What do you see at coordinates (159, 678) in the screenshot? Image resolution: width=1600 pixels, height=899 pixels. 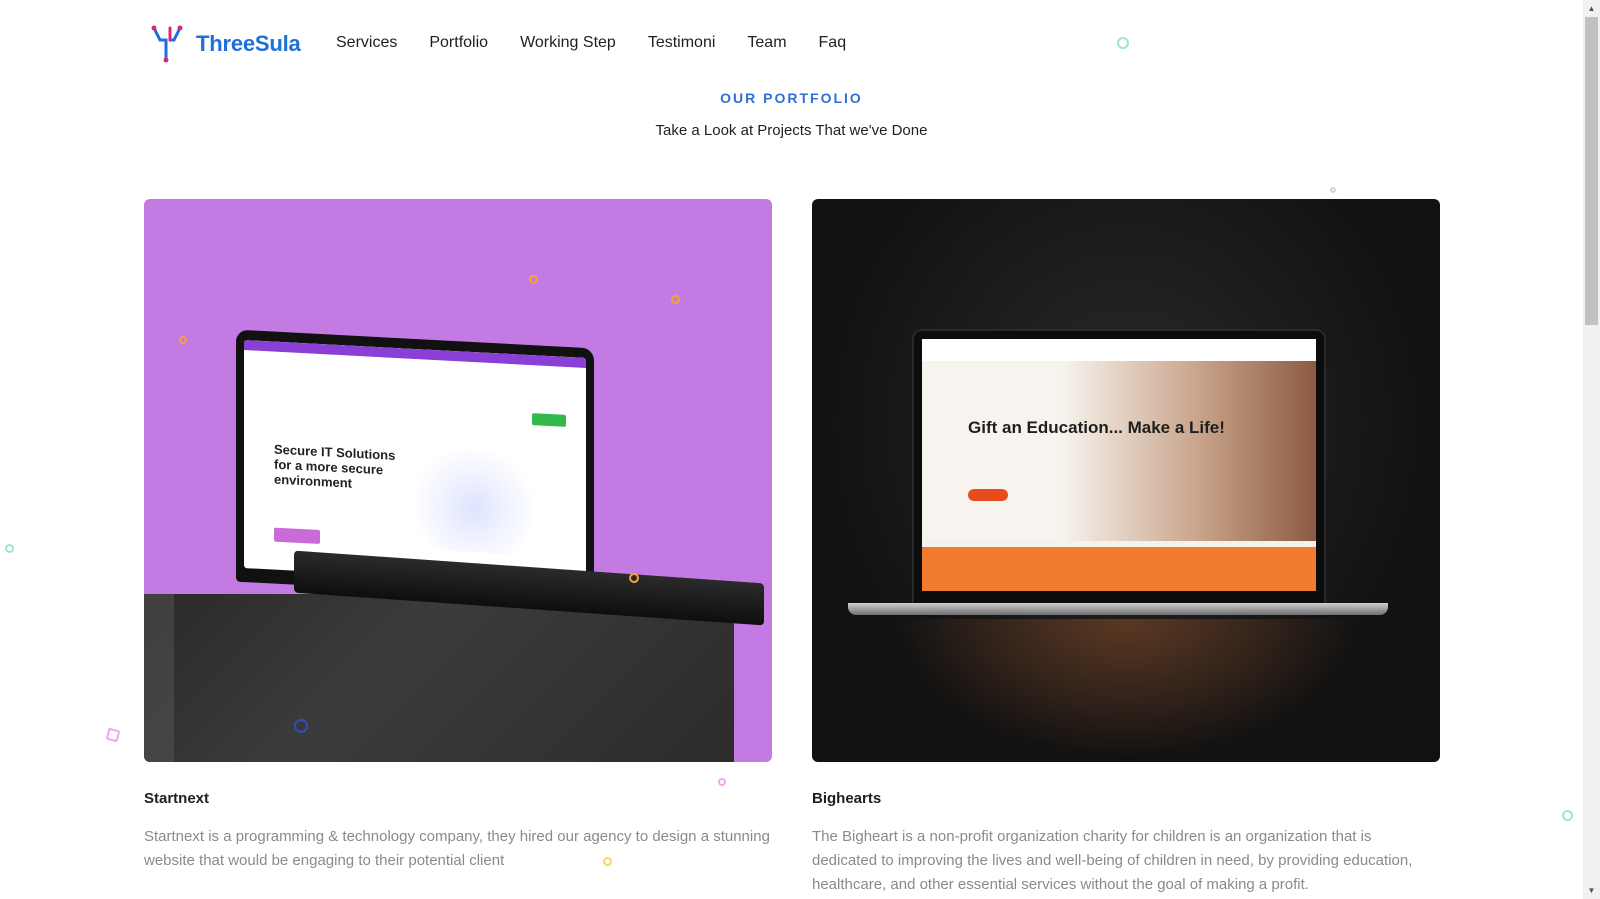 I see `pedestal-side` at bounding box center [159, 678].